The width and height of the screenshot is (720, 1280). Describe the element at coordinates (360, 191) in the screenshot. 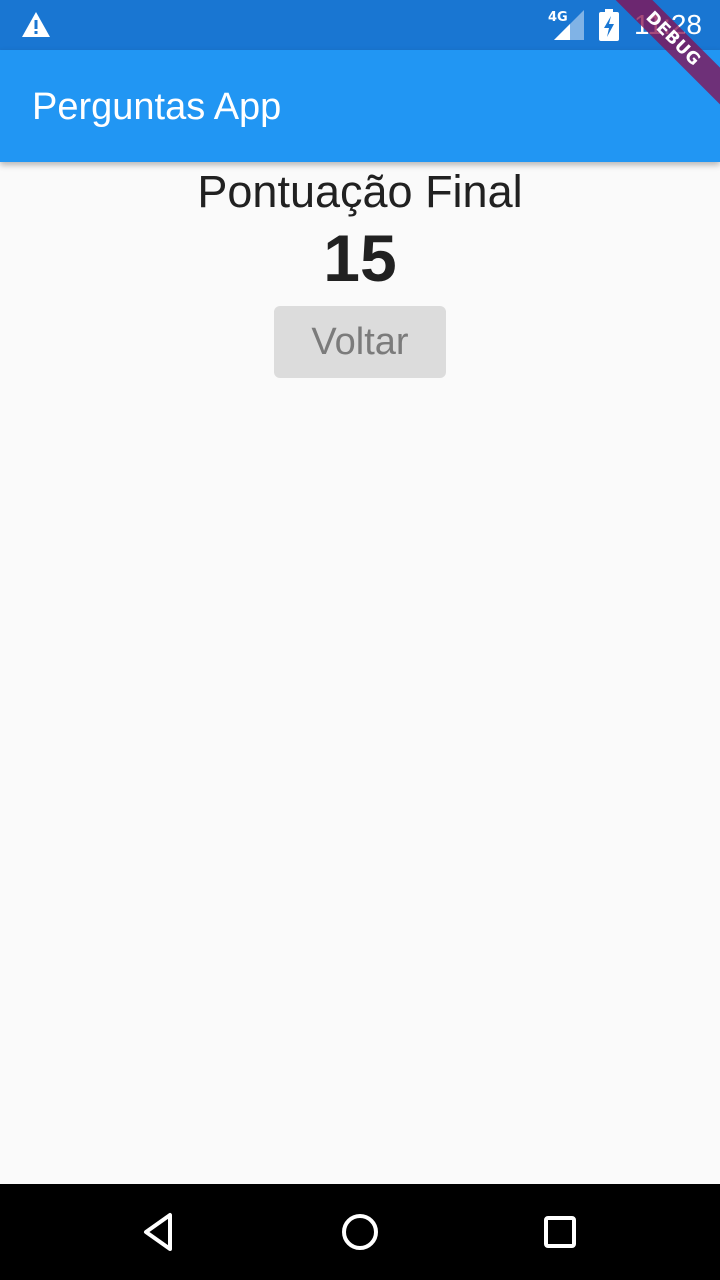

I see `final-score-label: Pontuação Final` at that location.